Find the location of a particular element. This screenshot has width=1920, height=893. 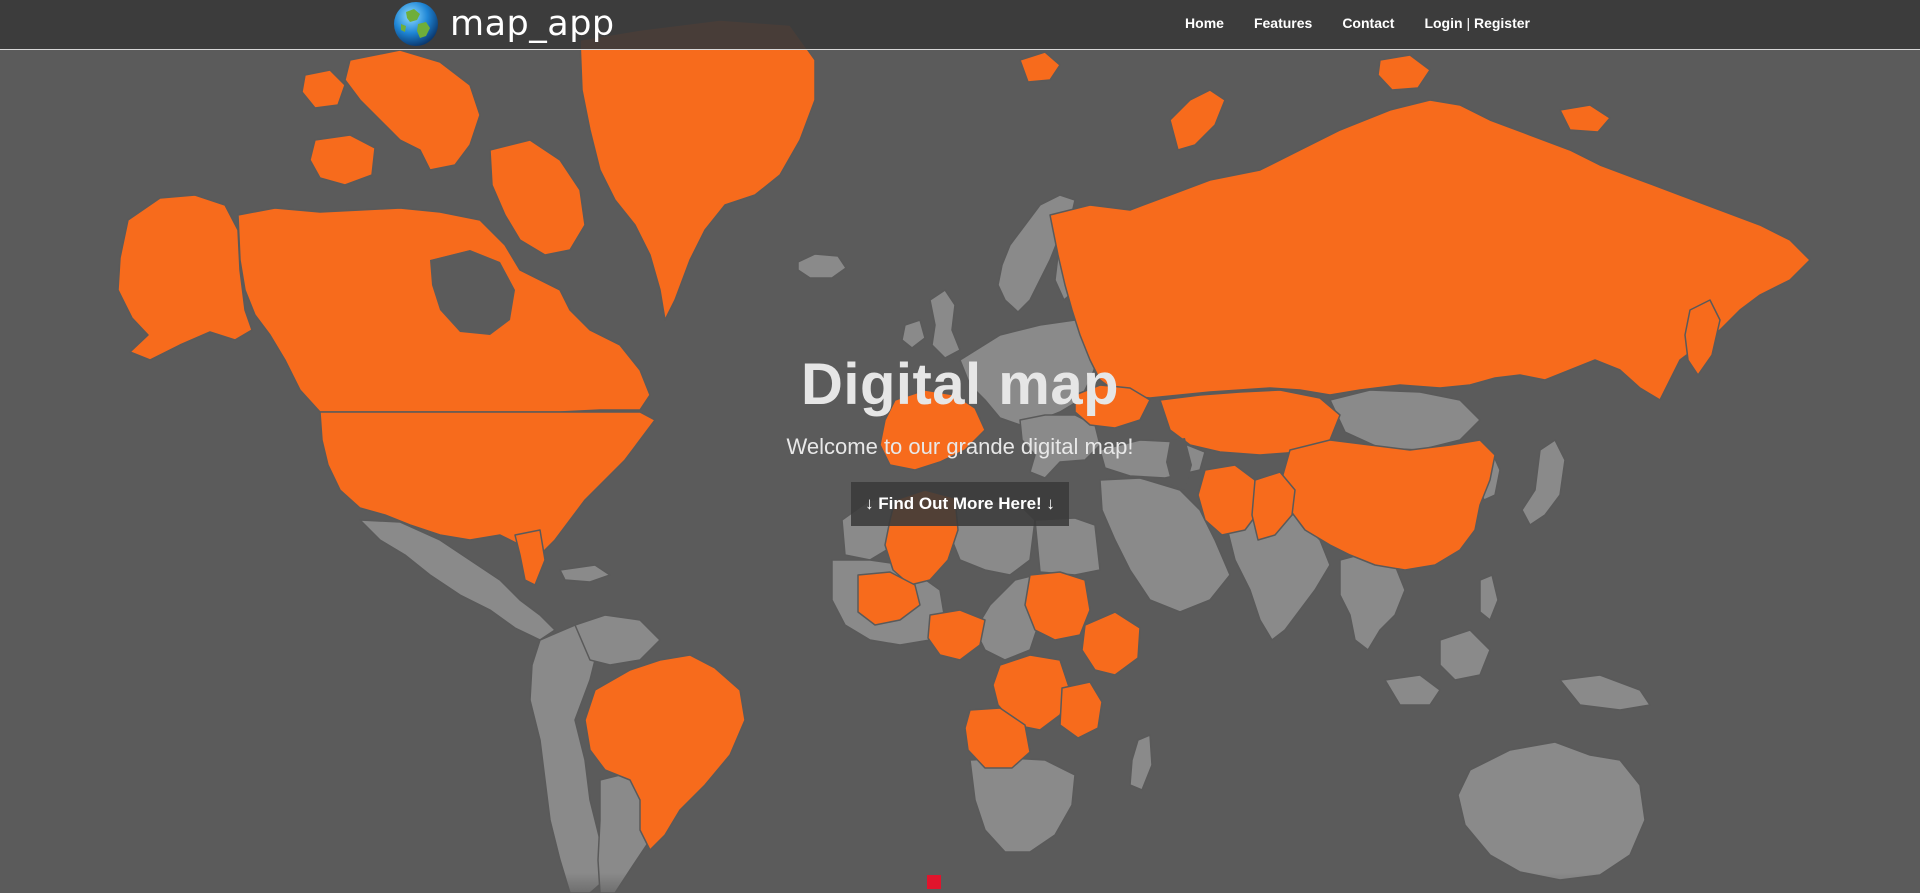

island-svalbard is located at coordinates (1040, 67).